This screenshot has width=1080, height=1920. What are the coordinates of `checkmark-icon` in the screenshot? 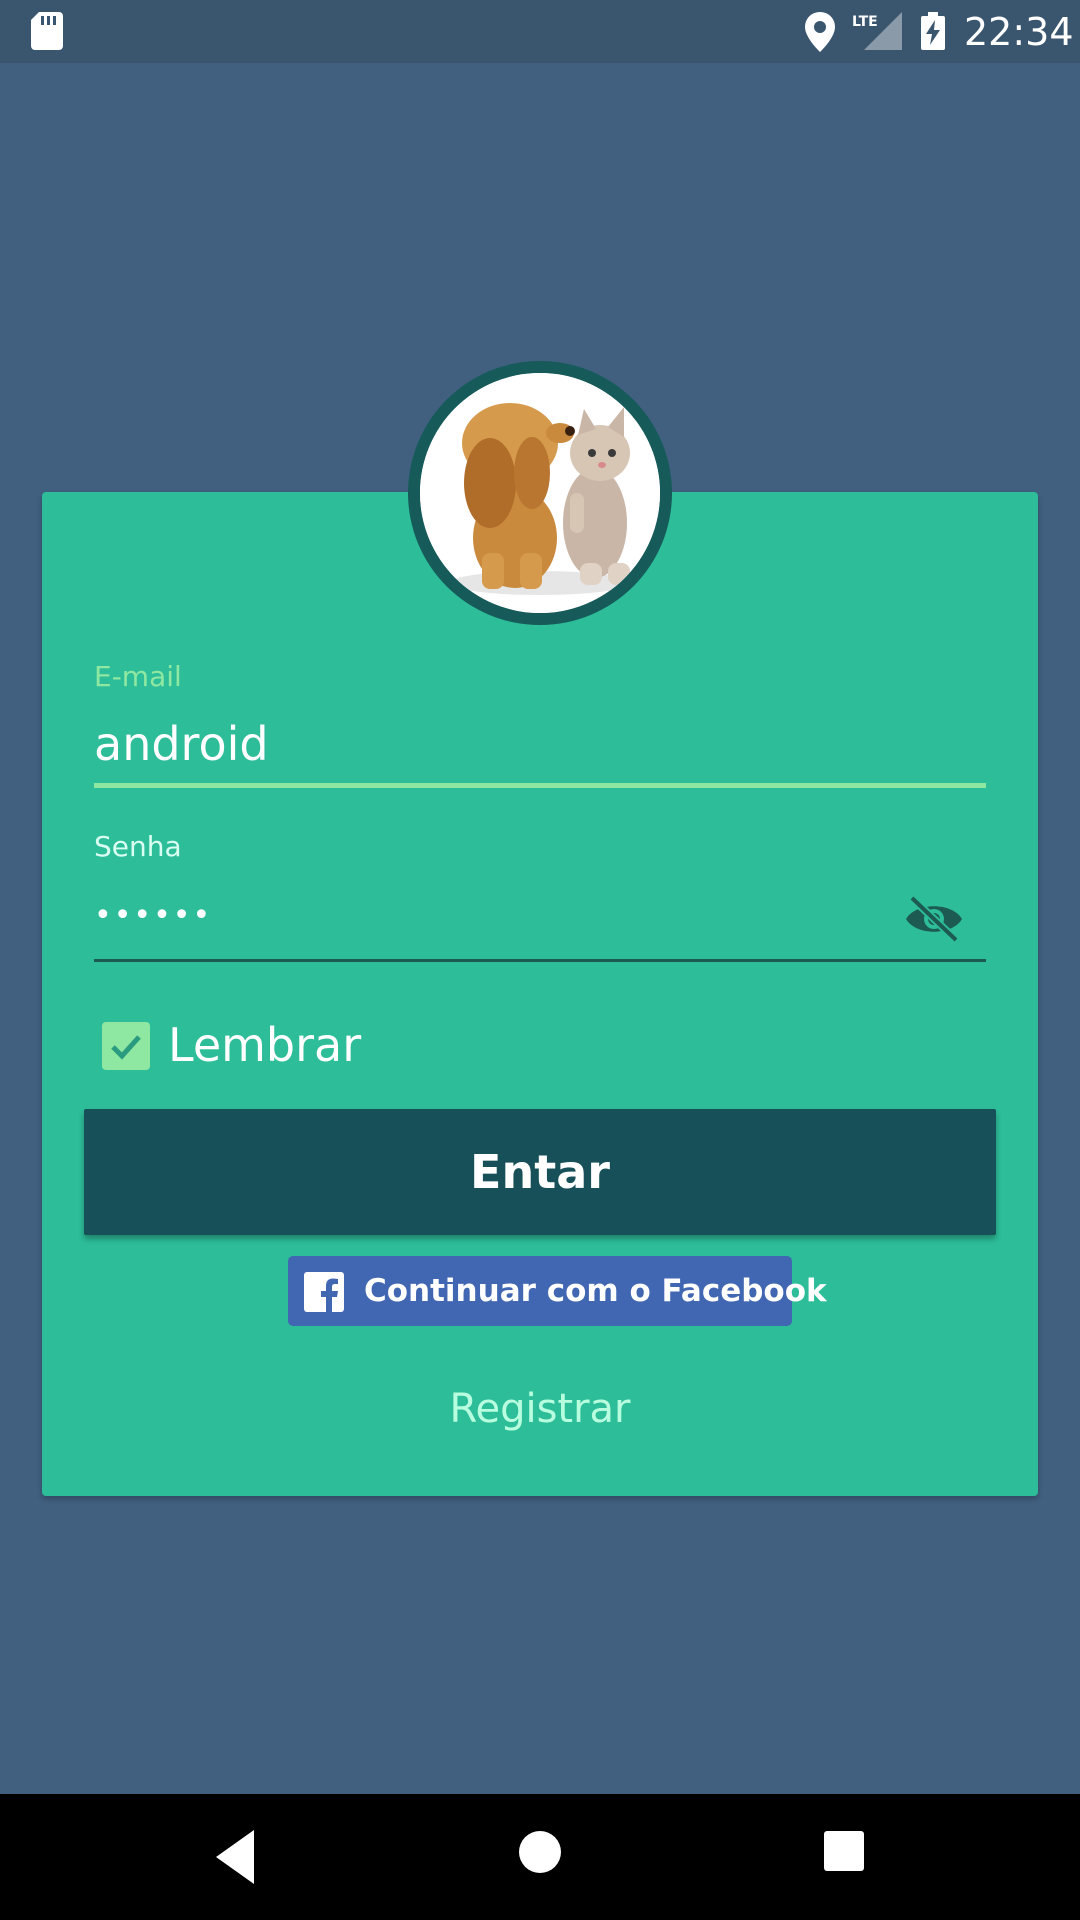 It's located at (126, 1047).